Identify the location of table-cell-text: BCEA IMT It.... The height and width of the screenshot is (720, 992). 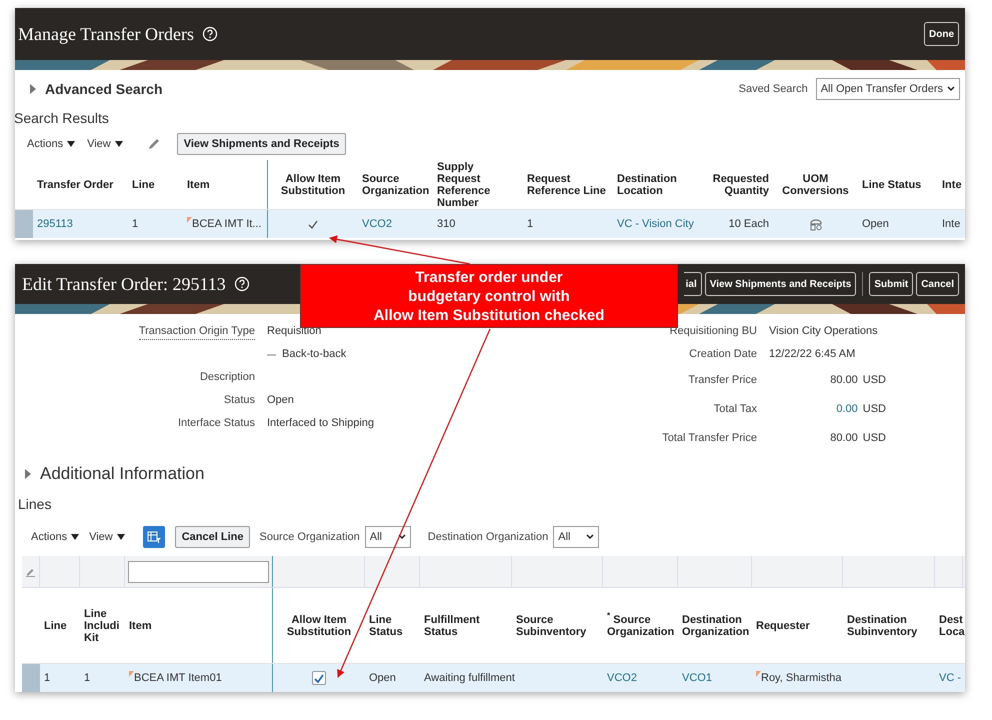
(227, 224).